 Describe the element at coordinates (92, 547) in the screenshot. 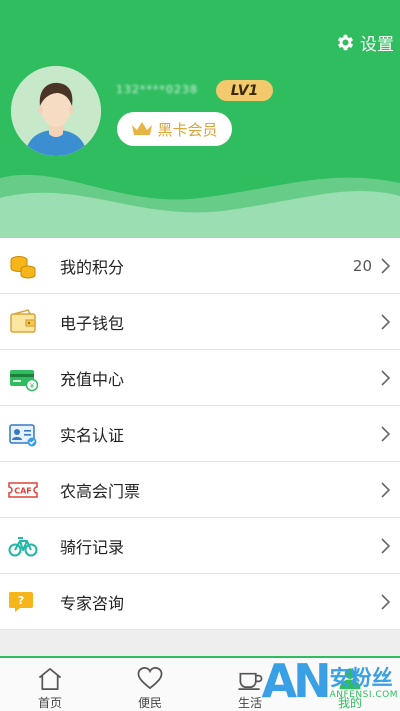

I see `menu-label: 骑行记录` at that location.